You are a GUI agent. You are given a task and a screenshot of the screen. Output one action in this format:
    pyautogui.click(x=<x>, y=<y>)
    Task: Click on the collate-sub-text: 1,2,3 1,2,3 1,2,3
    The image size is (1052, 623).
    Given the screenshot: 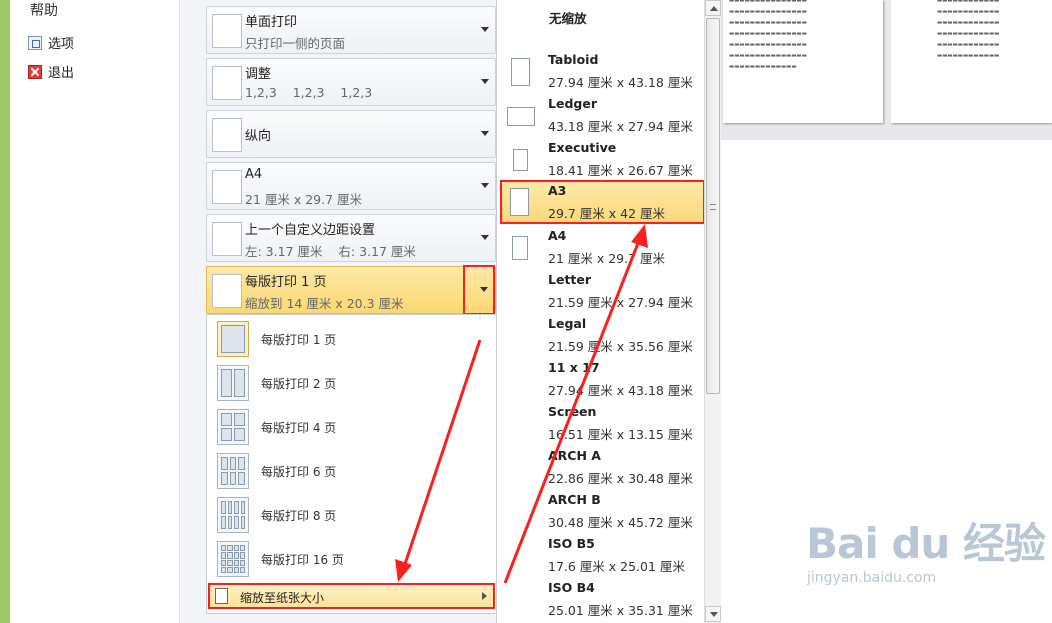 What is the action you would take?
    pyautogui.click(x=309, y=92)
    